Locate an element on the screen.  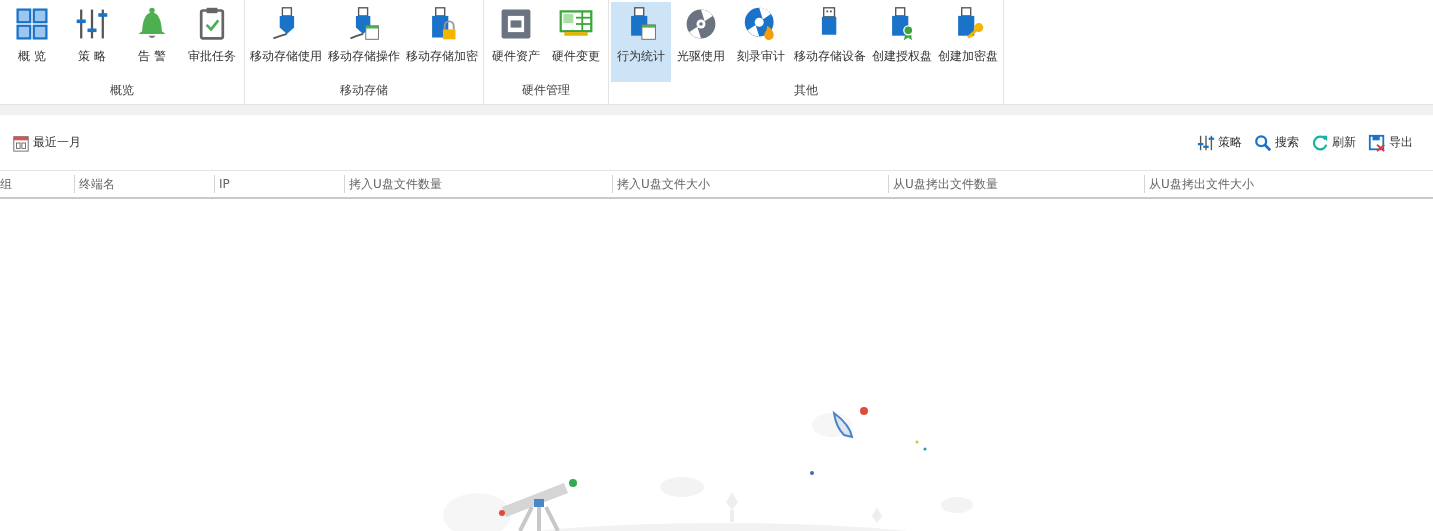
ribbon-button: 行为统计 is located at coordinates (641, 42).